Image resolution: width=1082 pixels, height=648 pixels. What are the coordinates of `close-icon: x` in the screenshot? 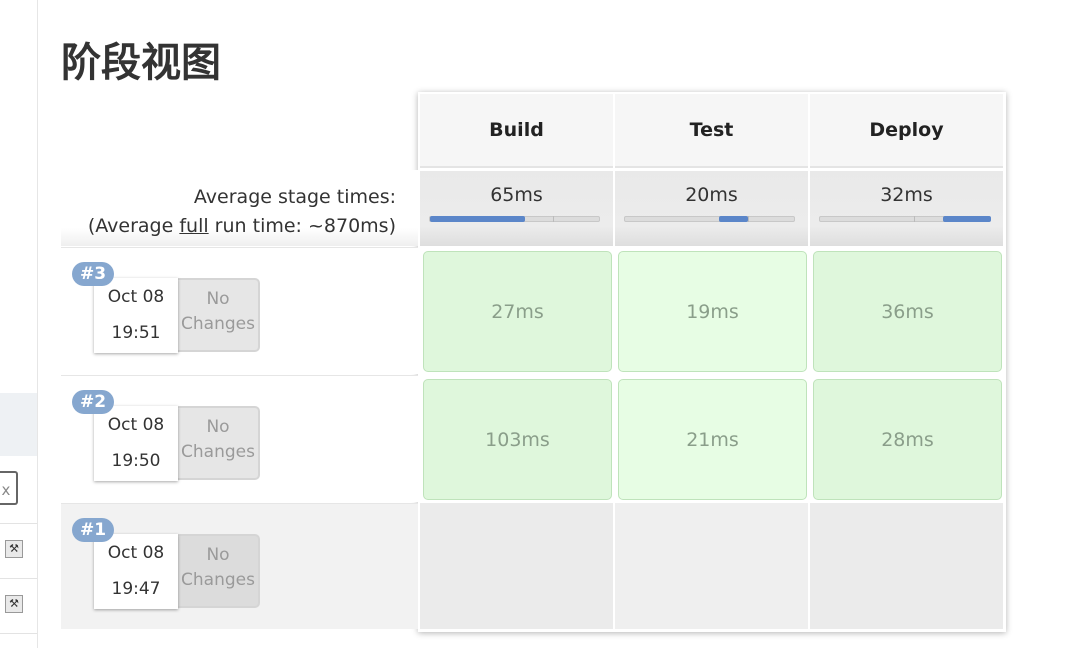 It's located at (9, 488).